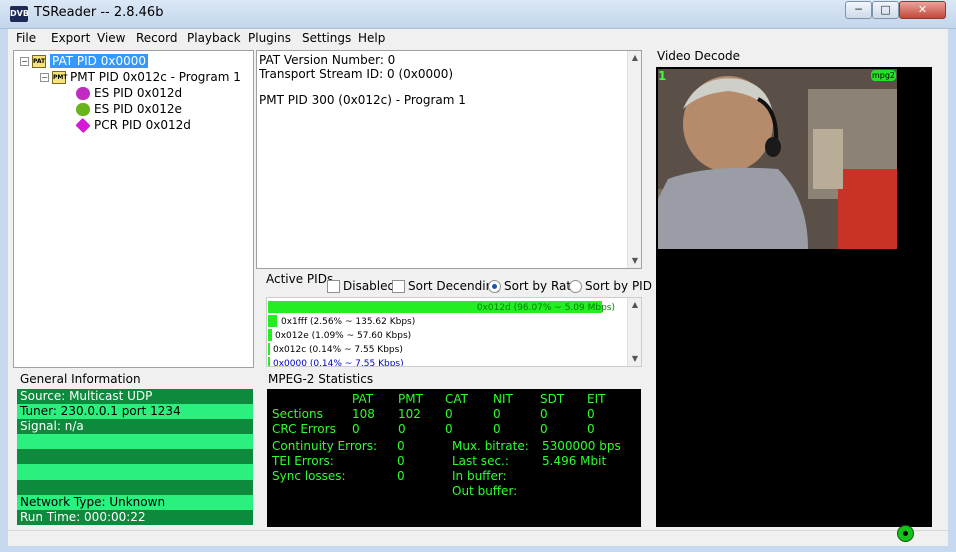 This screenshot has height=552, width=956. What do you see at coordinates (544, 414) in the screenshot?
I see `sections-sdt: 0` at bounding box center [544, 414].